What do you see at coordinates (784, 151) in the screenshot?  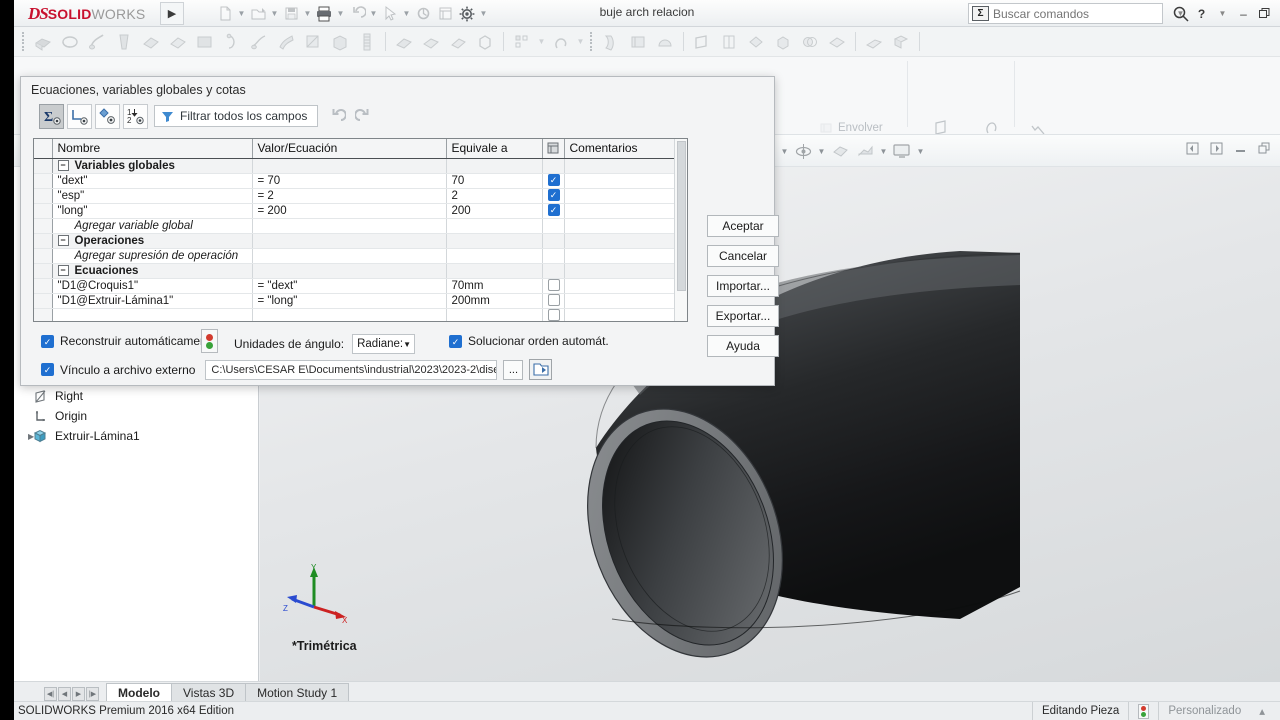 I see `view-orientation-caret-icon: ▼` at bounding box center [784, 151].